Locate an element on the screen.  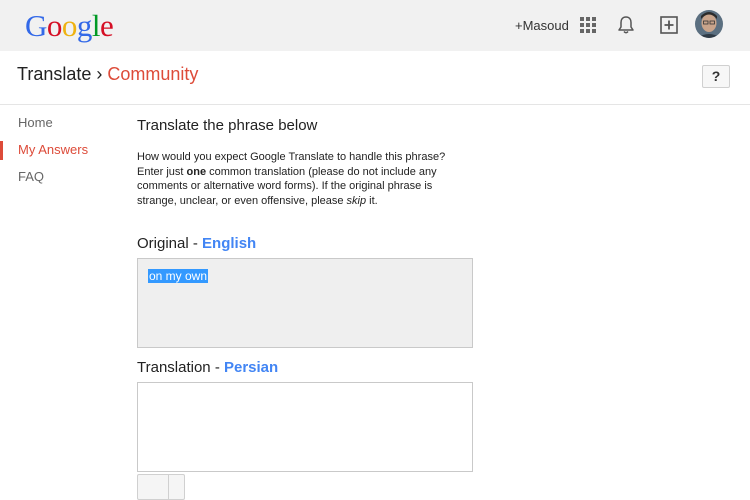
sidebar-item-faq: FAQ is located at coordinates (60, 180).